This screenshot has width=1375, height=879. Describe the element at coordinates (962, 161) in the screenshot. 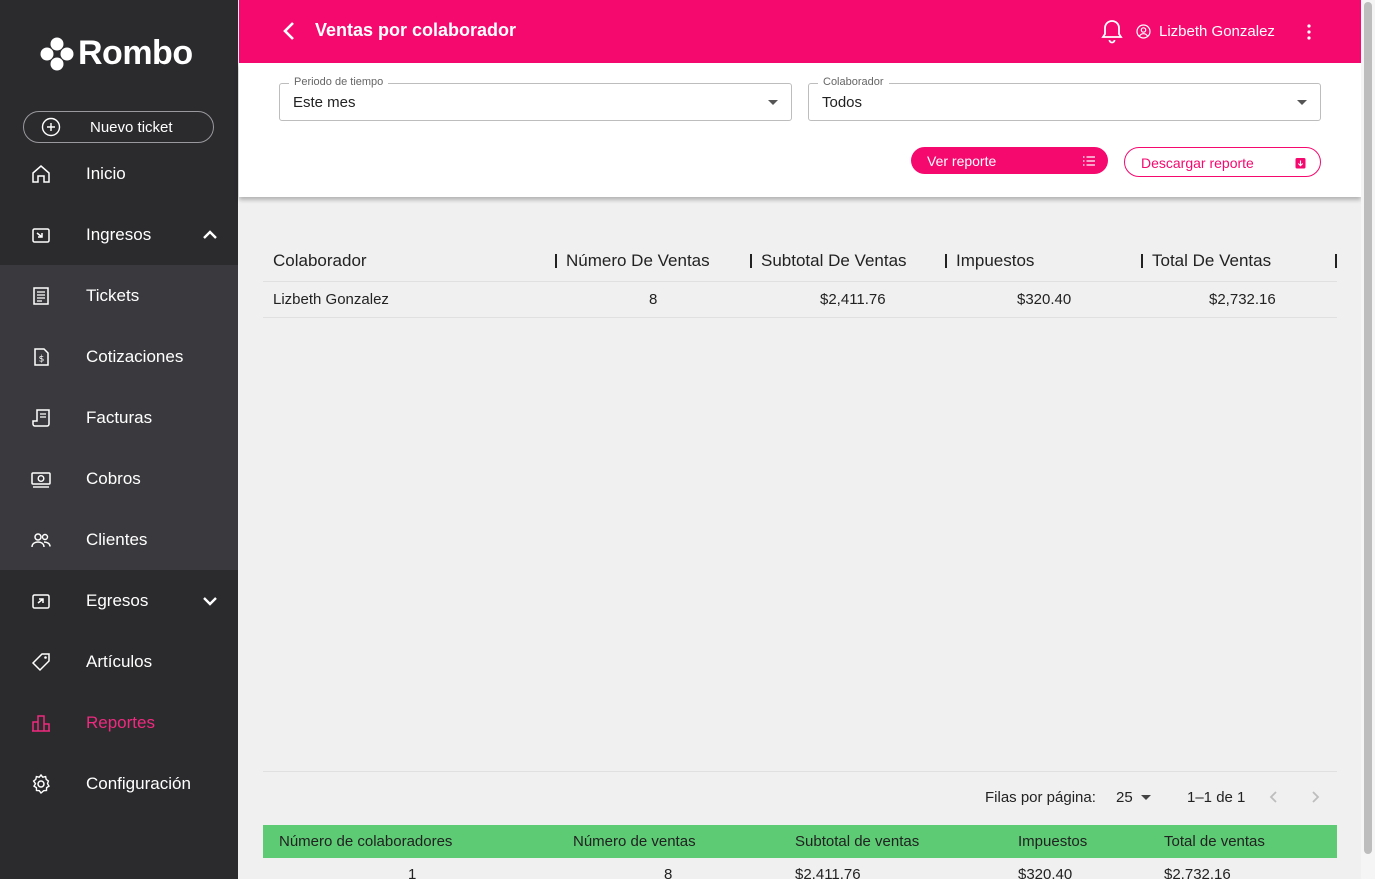

I see `view-report-label: Ver reporte` at that location.